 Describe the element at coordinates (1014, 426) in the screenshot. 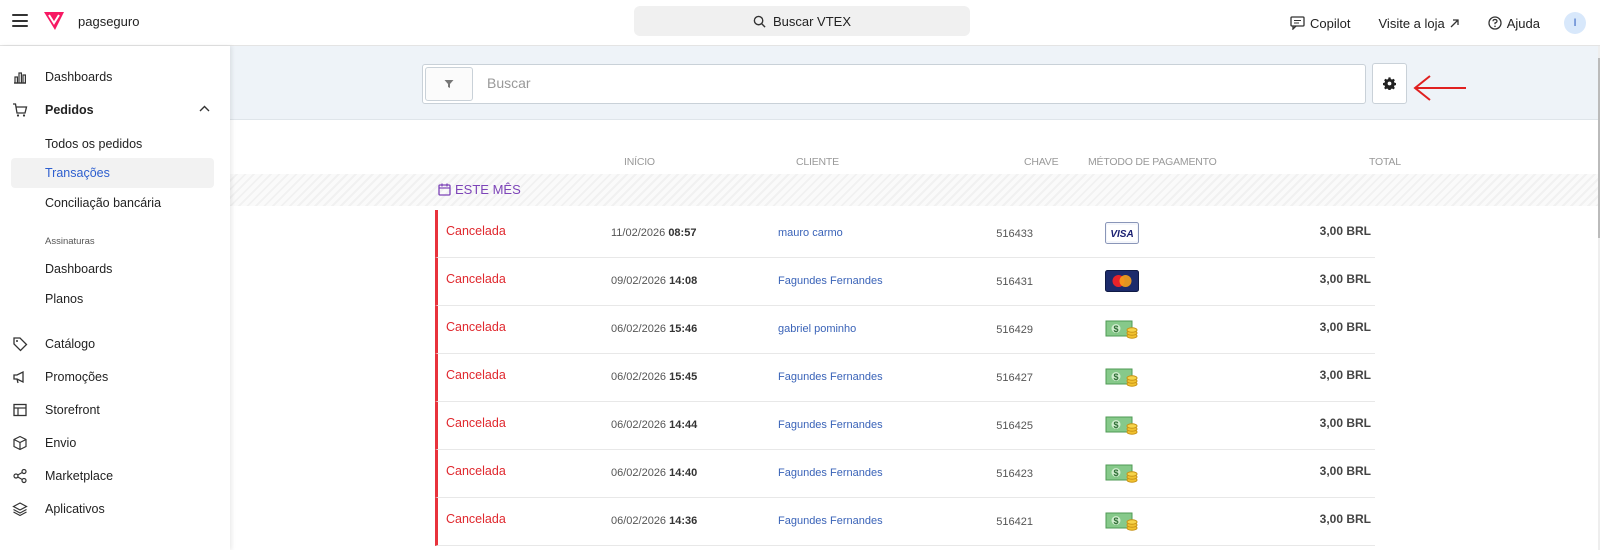

I see `key-cell: 516425` at that location.